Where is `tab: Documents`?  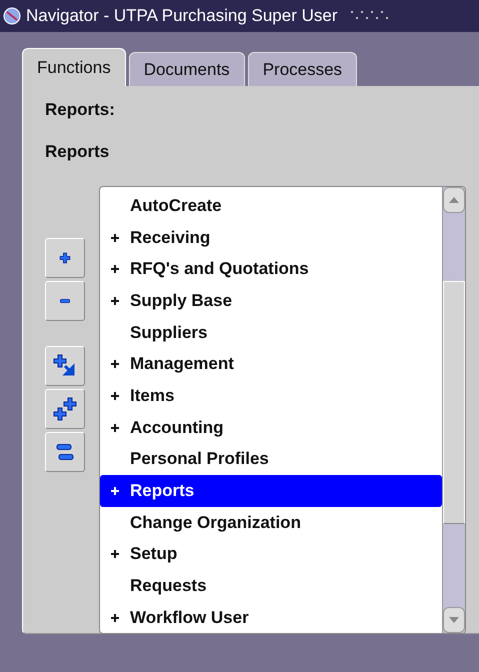
tab: Documents is located at coordinates (186, 69).